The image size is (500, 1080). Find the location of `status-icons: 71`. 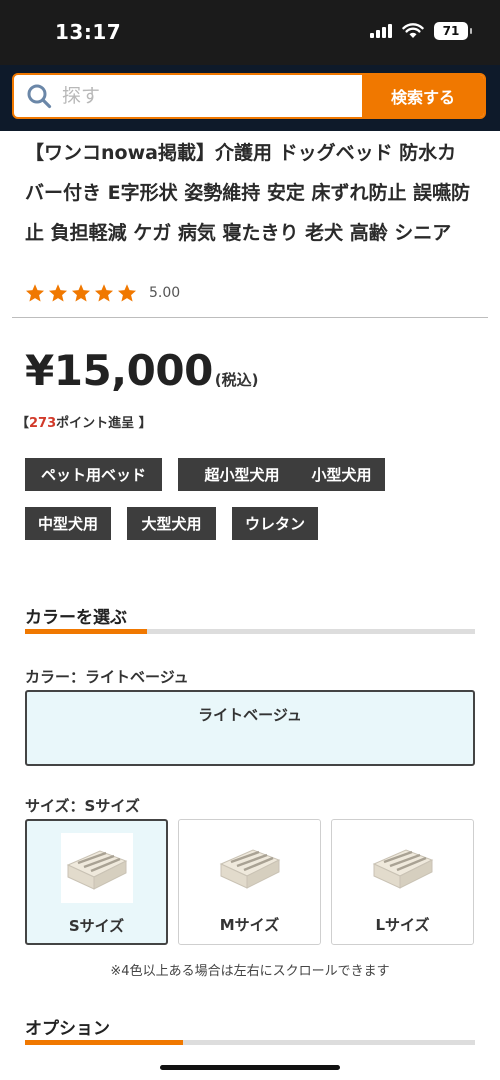

status-icons: 71 is located at coordinates (421, 31).